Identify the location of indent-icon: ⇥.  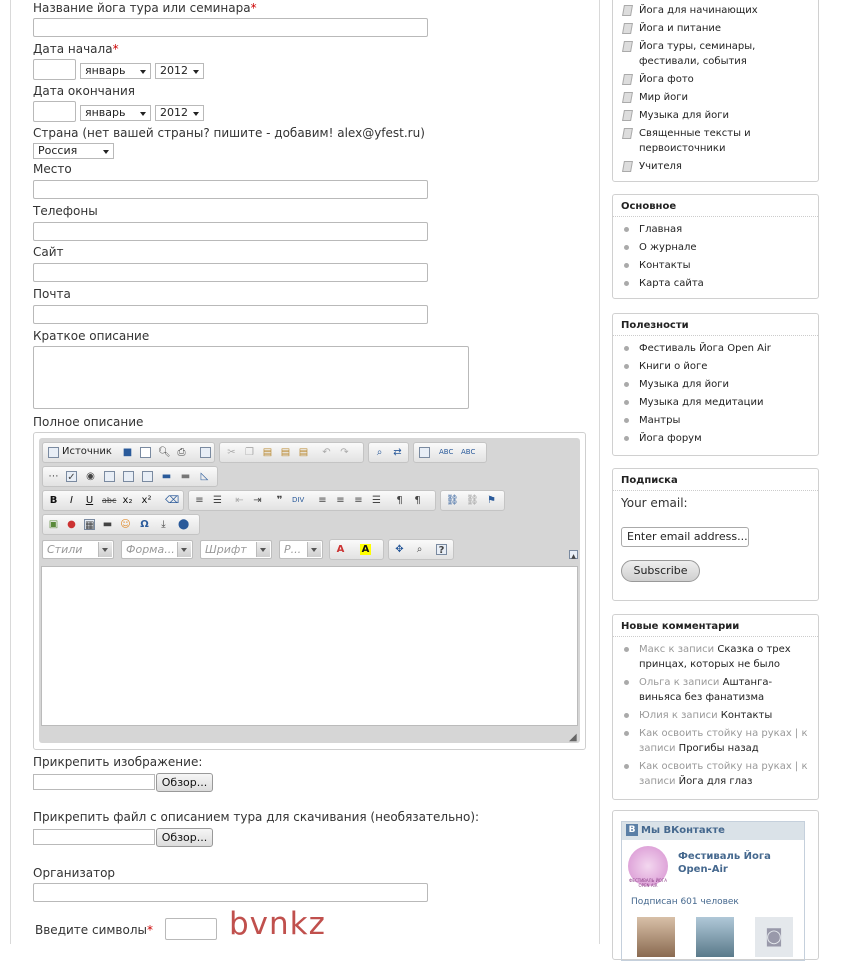
(257, 500).